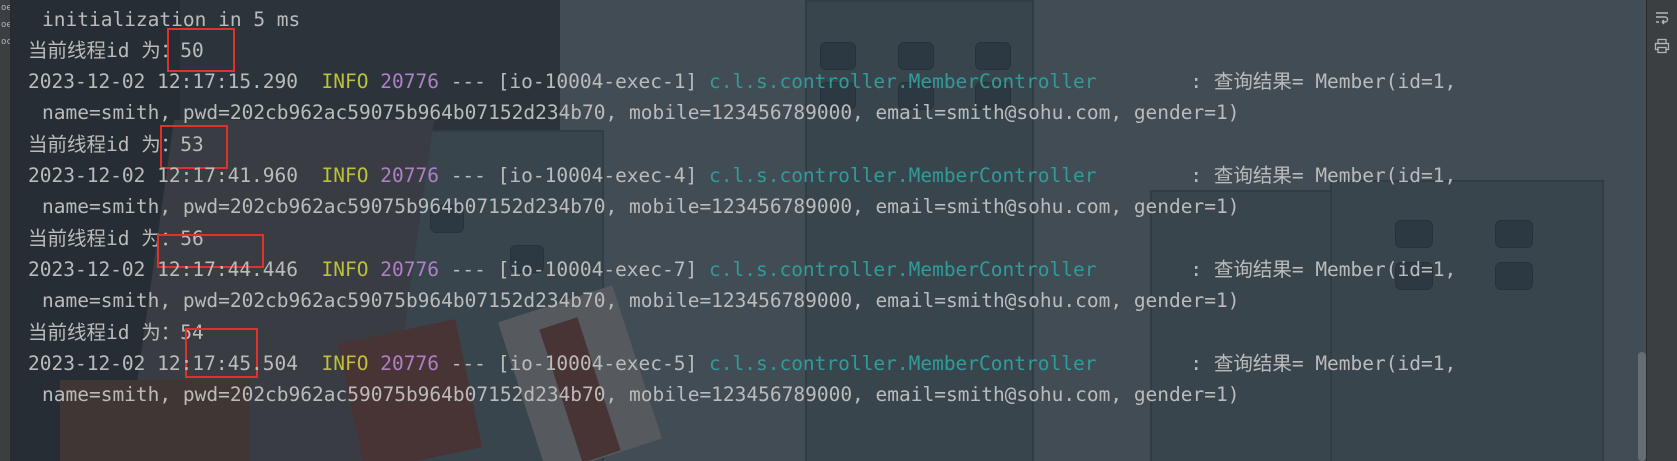 This screenshot has height=461, width=1677. I want to click on print-icon, so click(1662, 46).